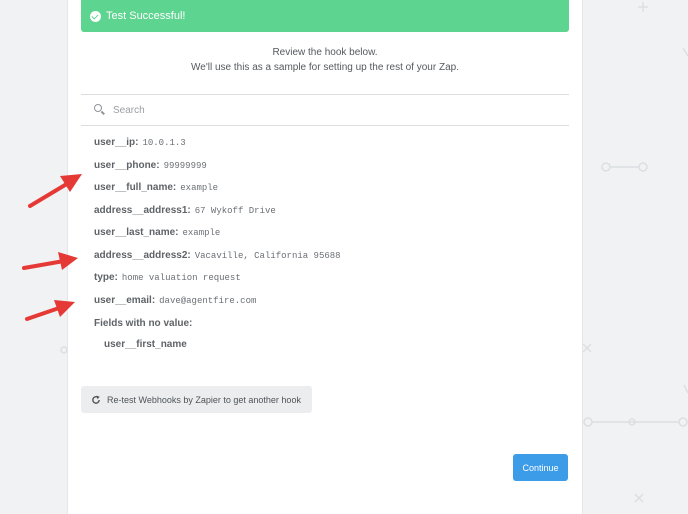 This screenshot has height=514, width=688. What do you see at coordinates (127, 165) in the screenshot?
I see `field-key: user__phone:` at bounding box center [127, 165].